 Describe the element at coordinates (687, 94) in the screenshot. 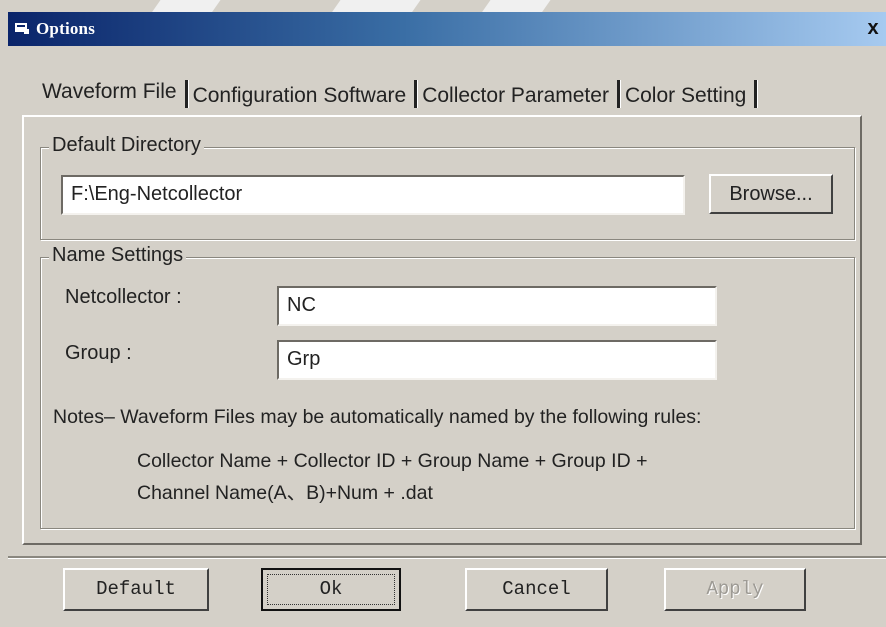

I see `tab-color-setting: Color Setting` at that location.